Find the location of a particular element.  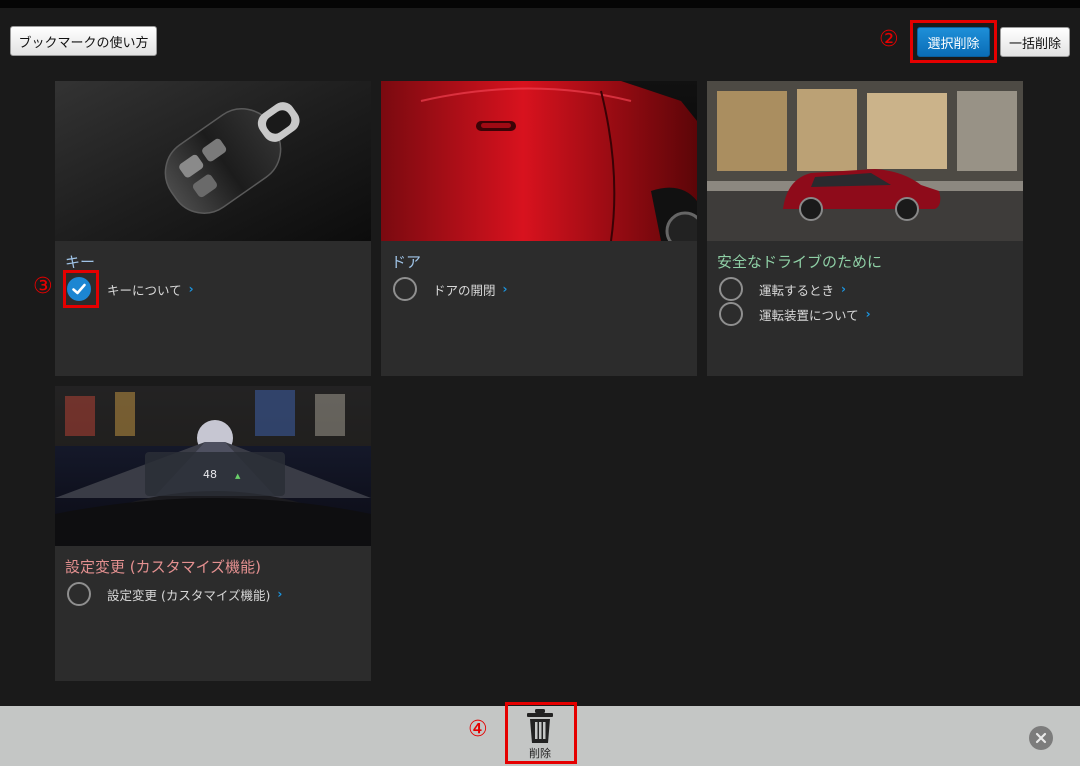

hud-speed-text: 48 is located at coordinates (210, 474).